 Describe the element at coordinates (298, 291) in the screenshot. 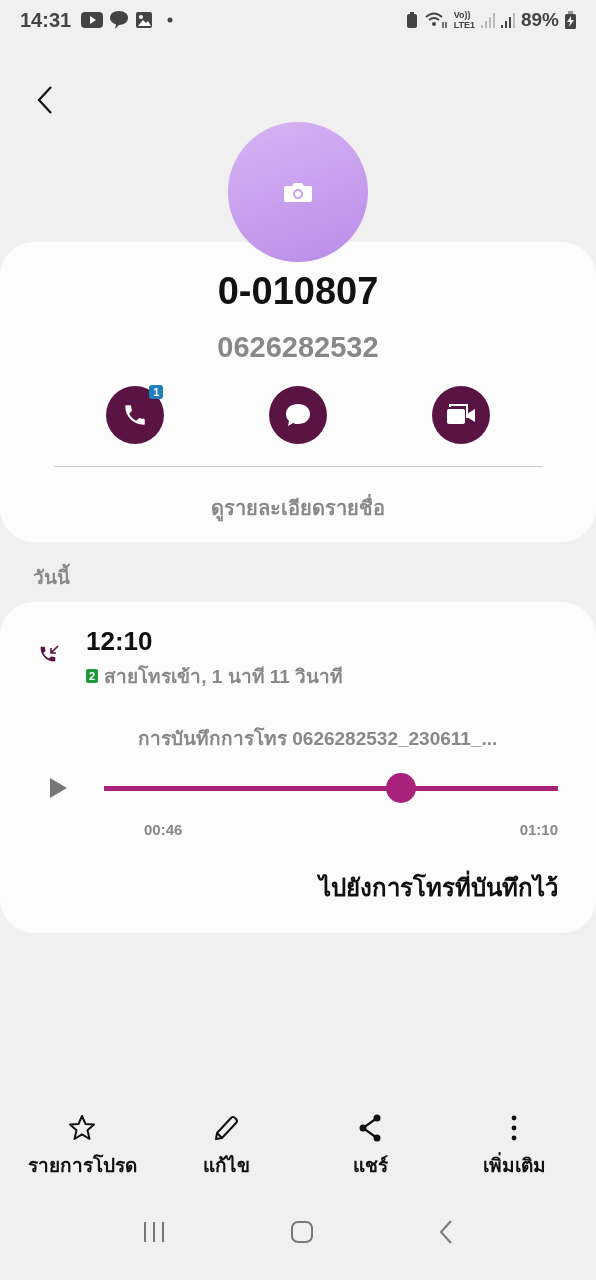

I see `contact-name: 0-010807` at that location.